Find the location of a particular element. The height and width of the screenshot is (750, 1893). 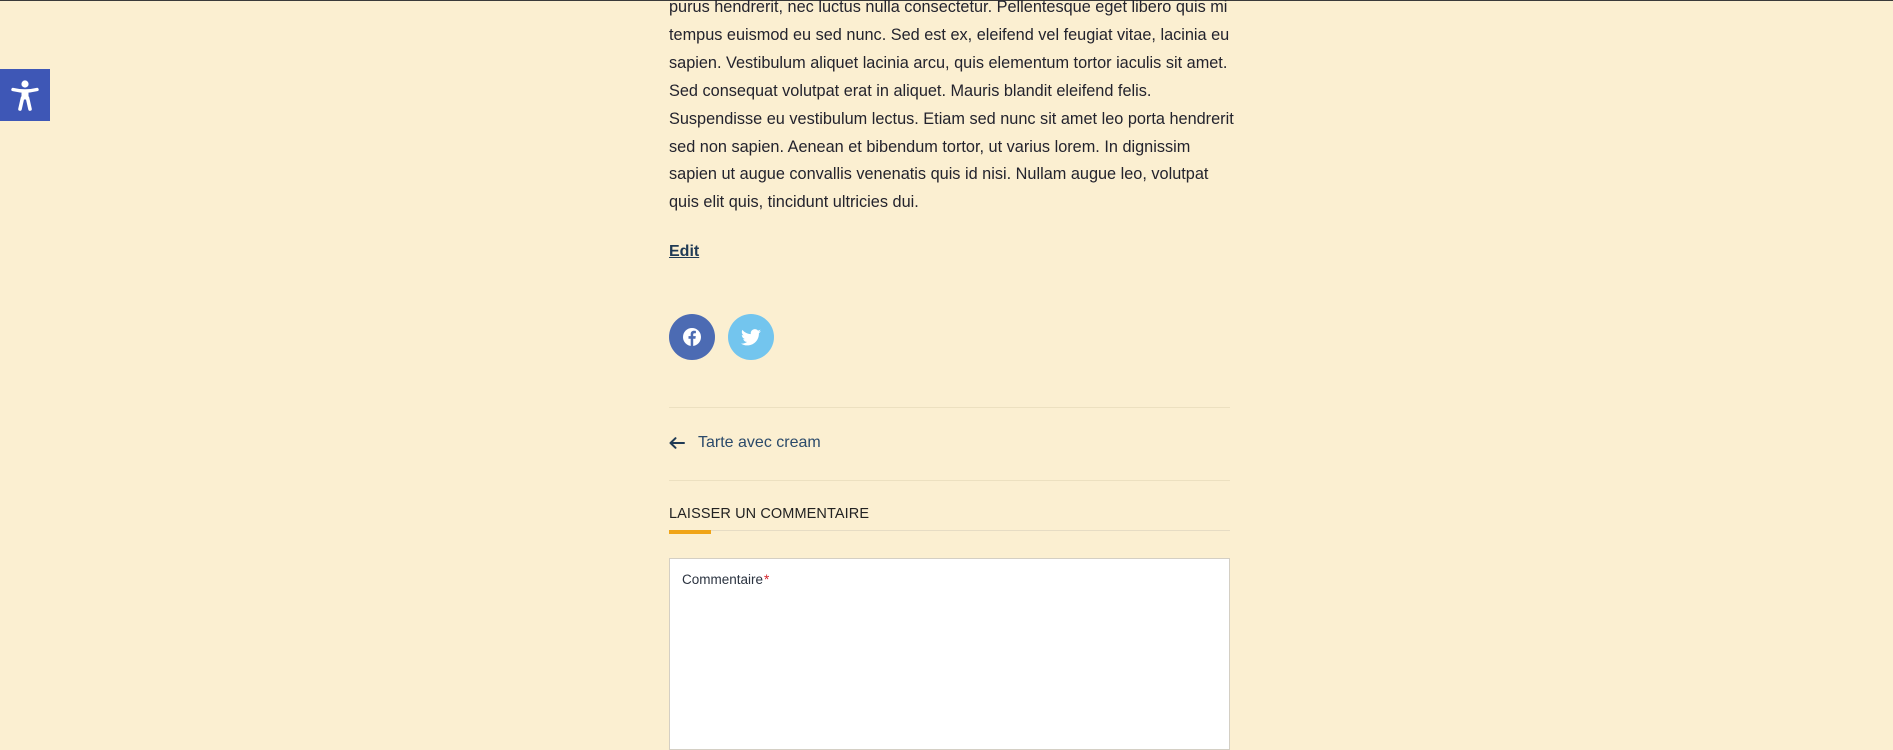

required-marker: * is located at coordinates (767, 579).